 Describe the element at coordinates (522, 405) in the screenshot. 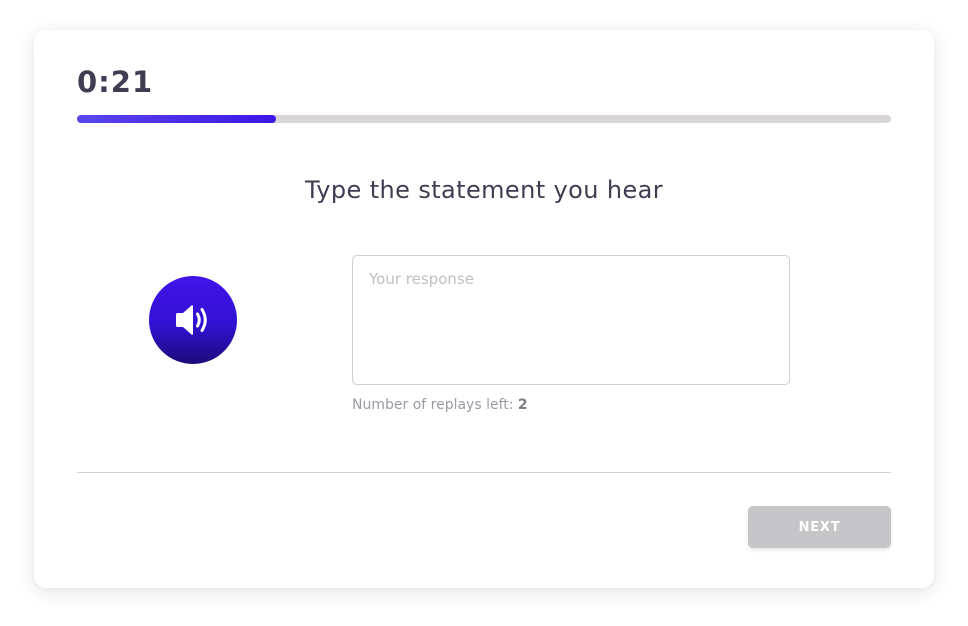

I see `replays-count: 2` at that location.